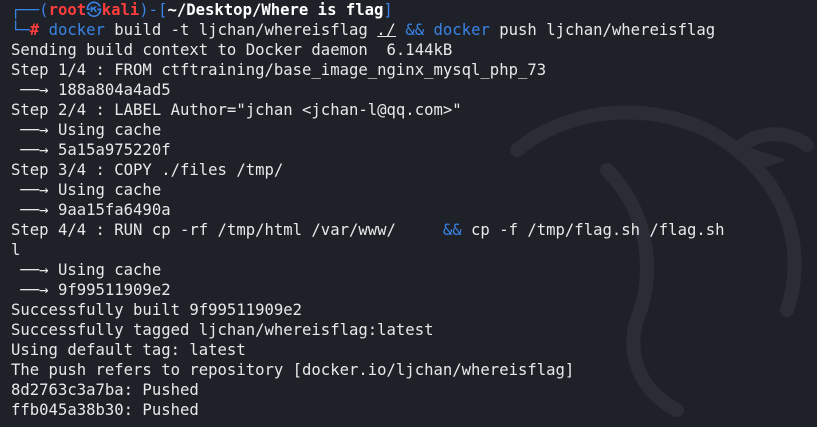 The height and width of the screenshot is (427, 817). Describe the element at coordinates (30, 10) in the screenshot. I see `prompt-open: ┌──(` at that location.